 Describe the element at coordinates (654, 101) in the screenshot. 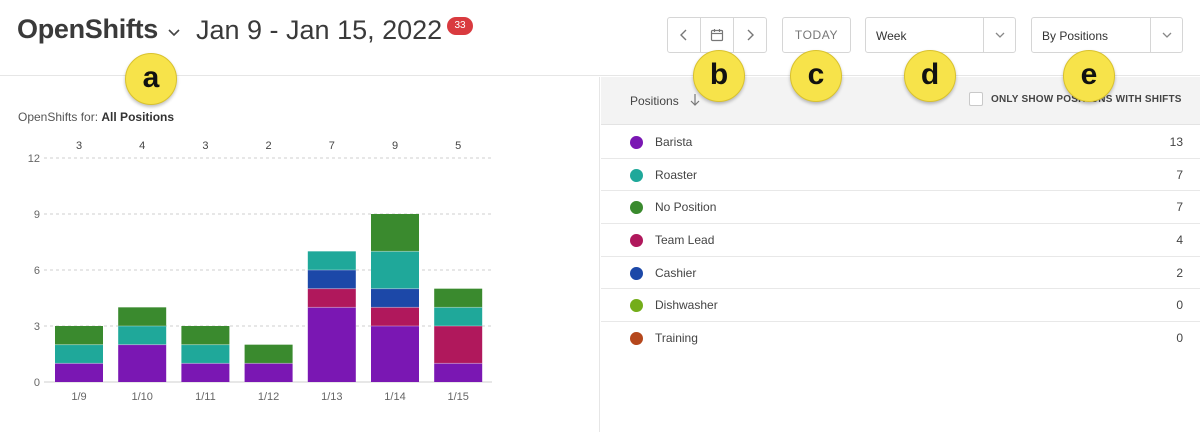

I see `positions-column-header: Positions` at that location.